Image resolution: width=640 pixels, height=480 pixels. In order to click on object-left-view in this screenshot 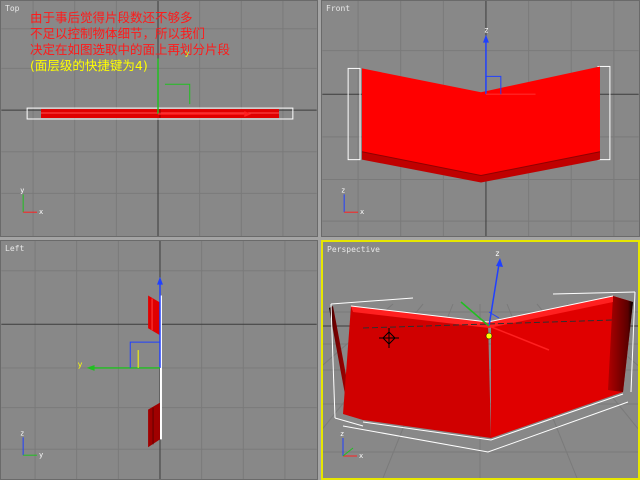, I will do `click(155, 371)`.